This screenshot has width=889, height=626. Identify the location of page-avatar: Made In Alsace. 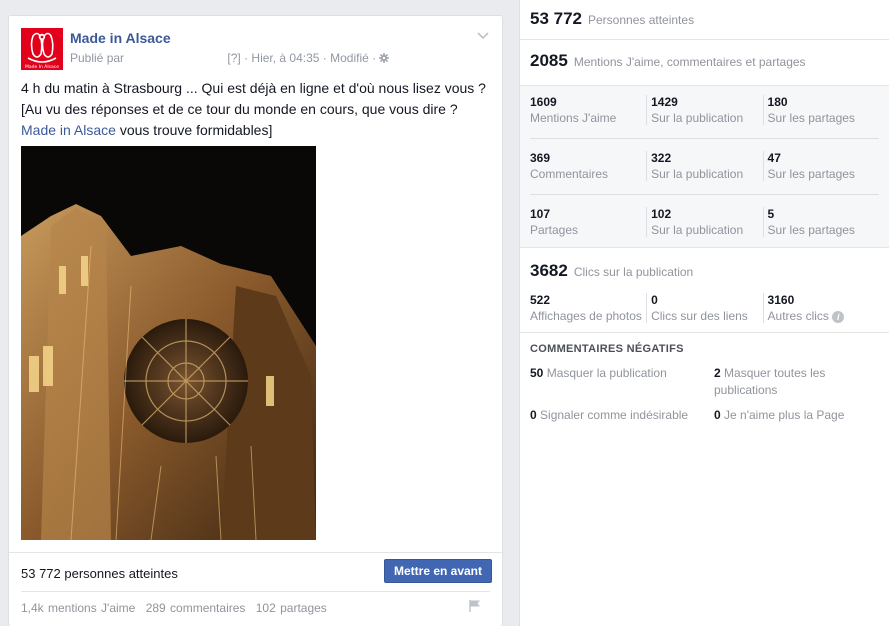
(42, 49).